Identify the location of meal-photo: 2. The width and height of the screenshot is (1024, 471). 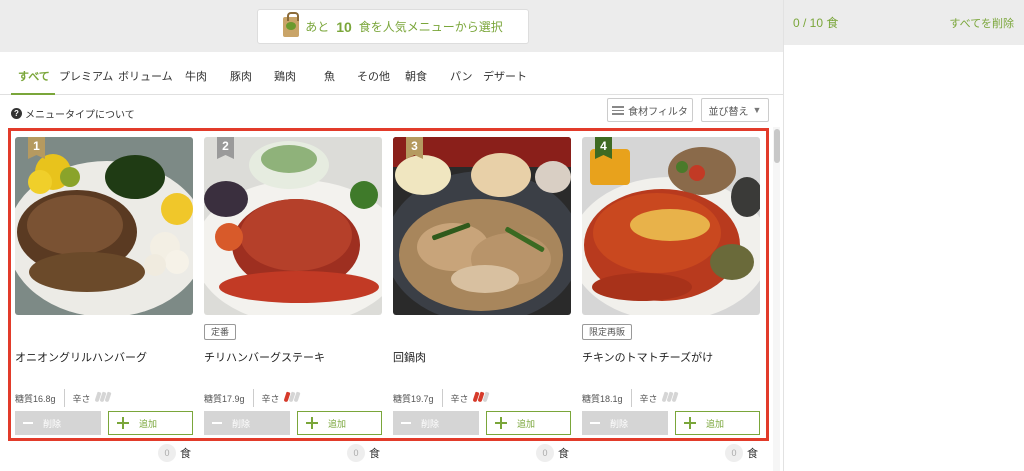
(293, 226).